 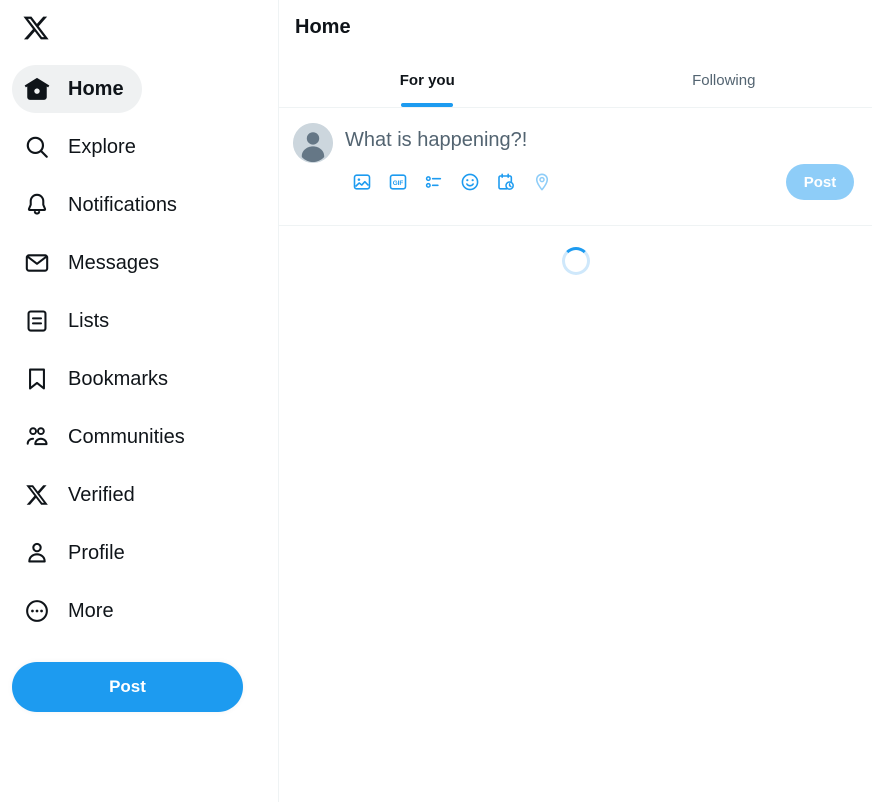 I want to click on sidebar-item-more: More, so click(x=72, y=611).